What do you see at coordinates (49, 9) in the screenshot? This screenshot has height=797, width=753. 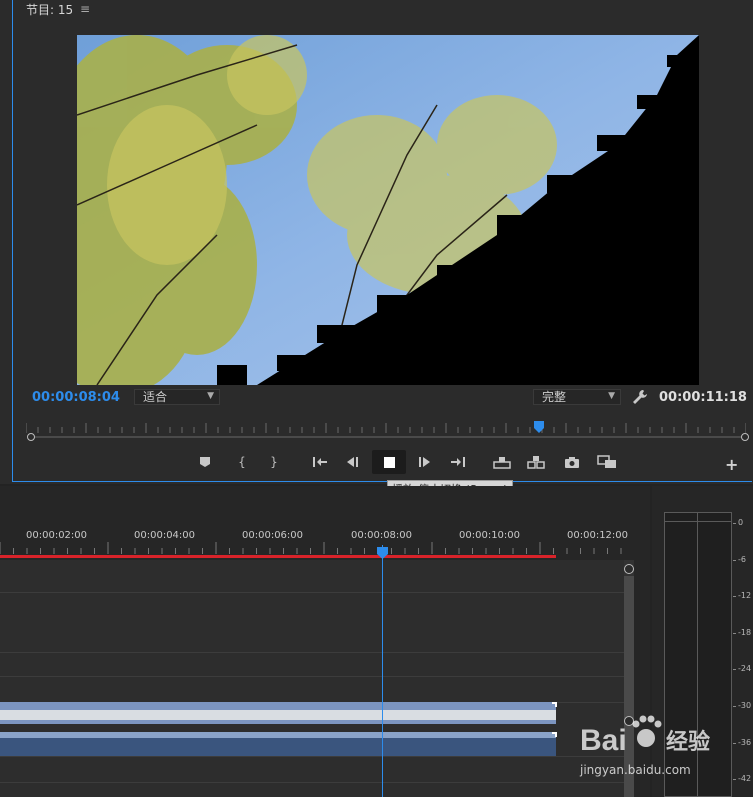 I see `panel-title: 节目: 15` at bounding box center [49, 9].